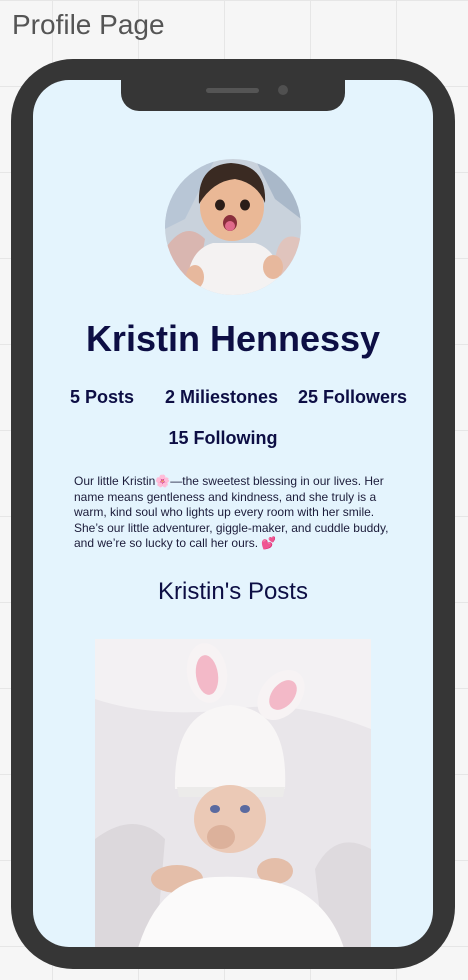  I want to click on front-camera, so click(283, 90).